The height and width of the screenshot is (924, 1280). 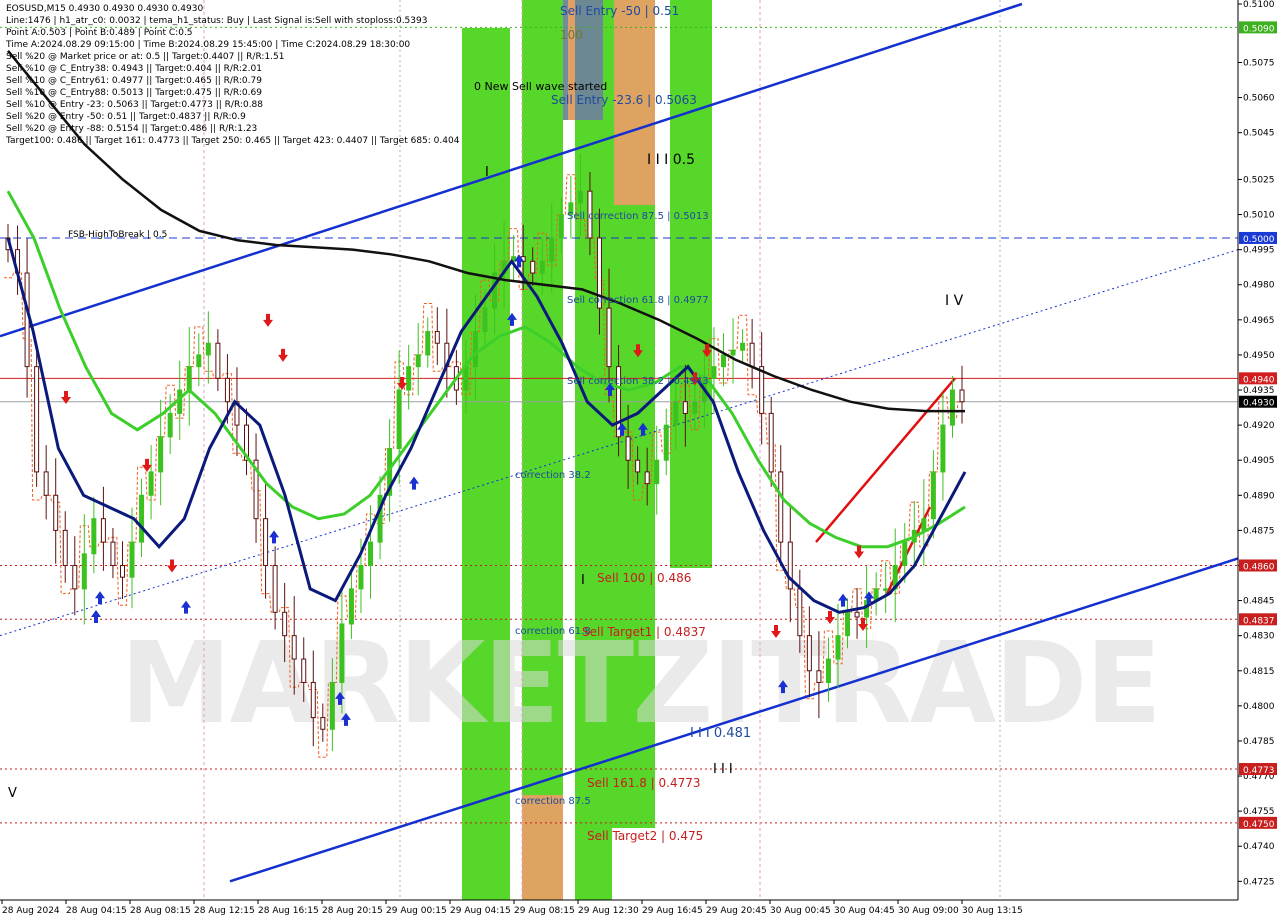 I want to click on wave-iii: I I I, so click(x=723, y=769).